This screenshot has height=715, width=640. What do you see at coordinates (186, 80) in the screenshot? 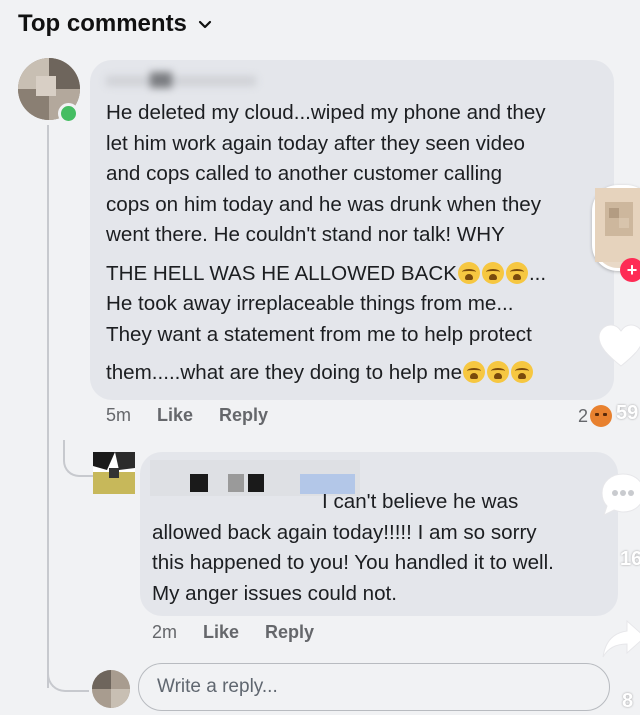
I see `commenter-name-redacted` at bounding box center [186, 80].